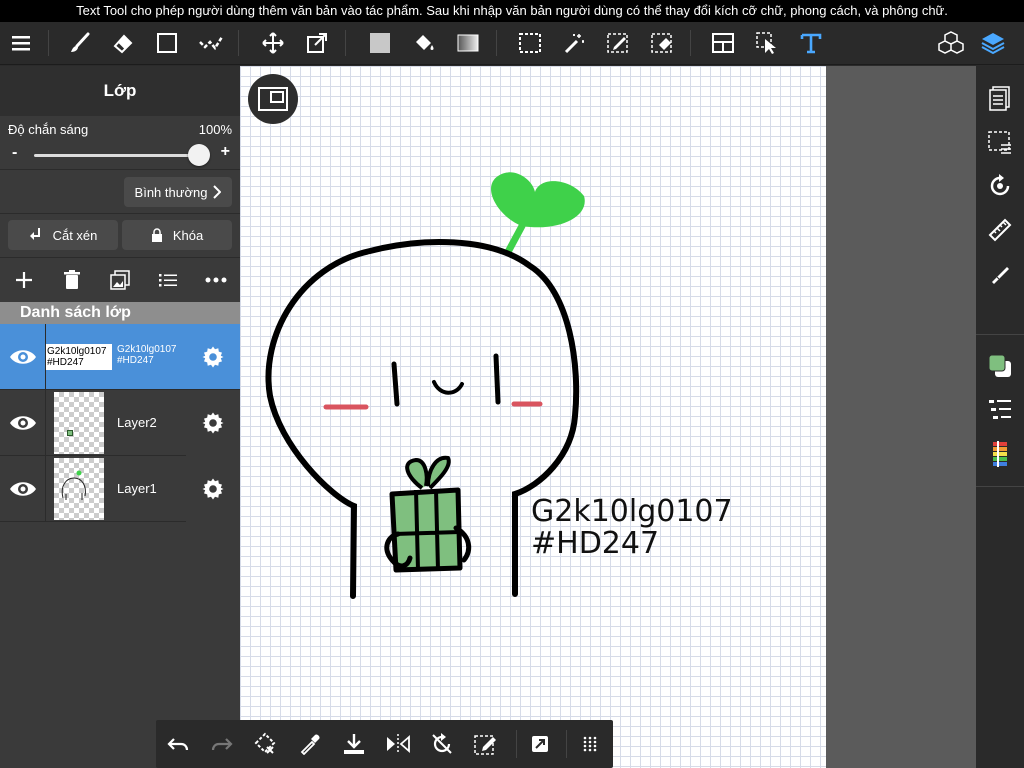  I want to click on opacity-decrease-button: -, so click(14, 153).